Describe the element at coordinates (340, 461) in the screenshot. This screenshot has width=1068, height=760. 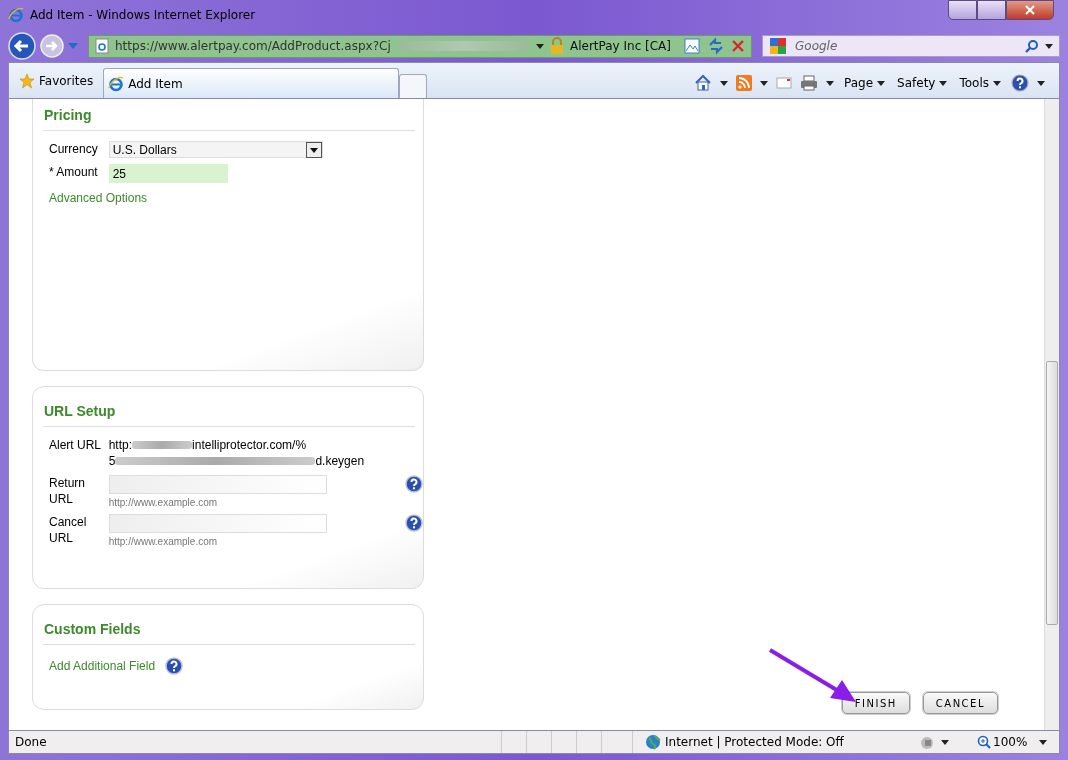
I see `url-text: d.keygen` at that location.